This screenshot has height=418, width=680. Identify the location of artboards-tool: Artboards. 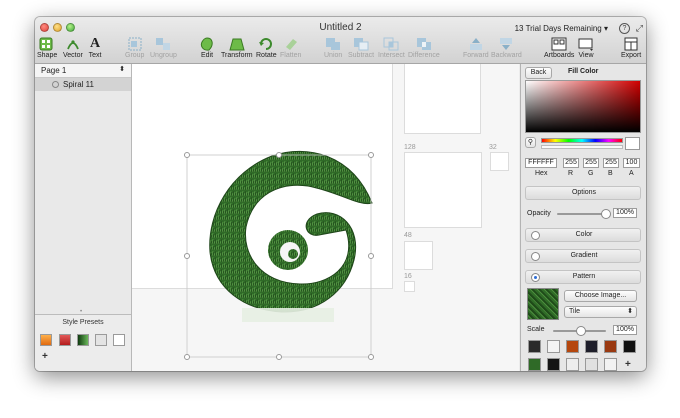
(559, 48).